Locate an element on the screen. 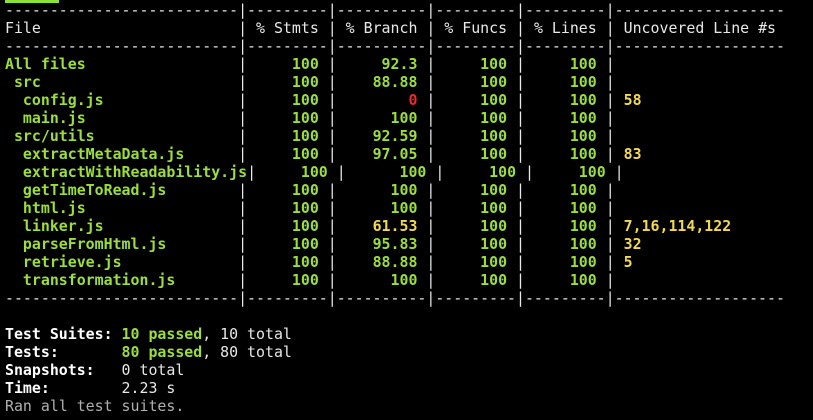 The image size is (813, 420). file-name: getTimeToRead.js is located at coordinates (122, 190).